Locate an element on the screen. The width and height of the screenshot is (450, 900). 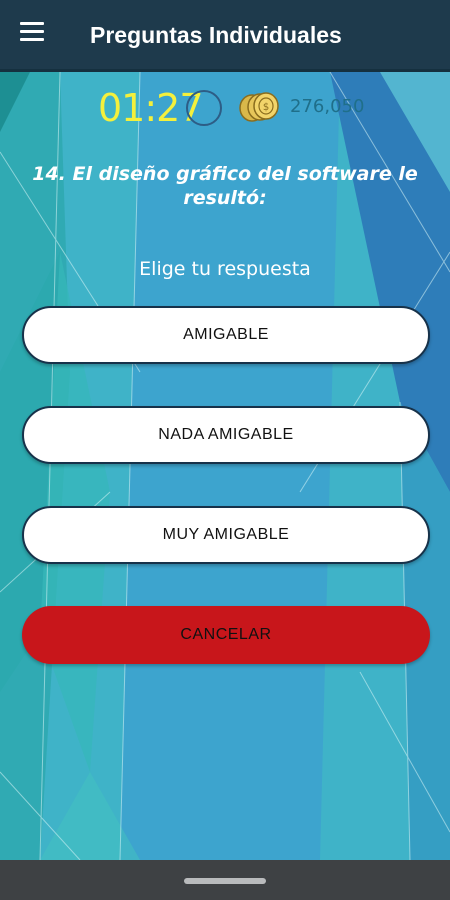
home-gesture-handle is located at coordinates (225, 881).